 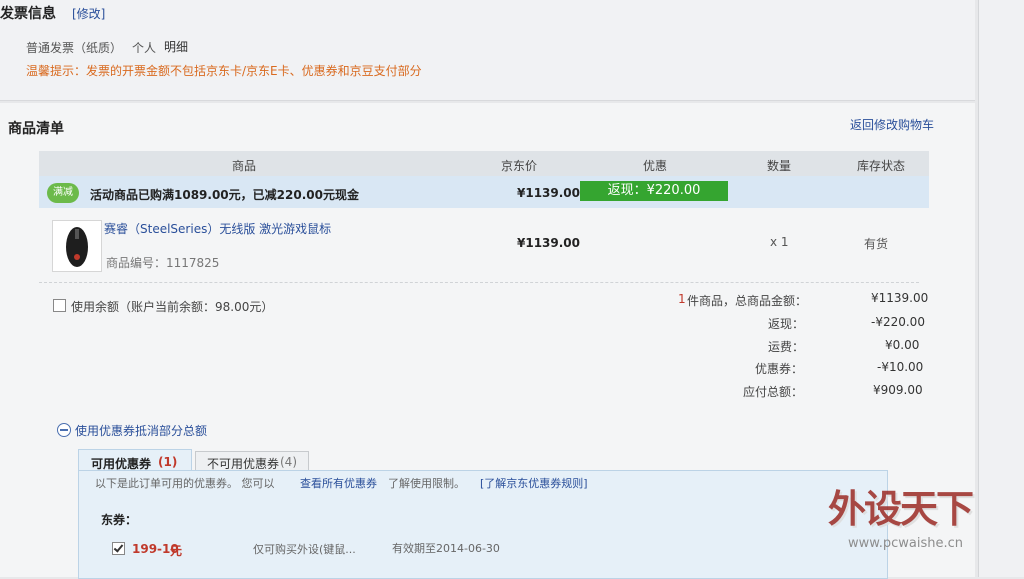 What do you see at coordinates (141, 430) in the screenshot?
I see `coupon-toggle-label: 使用优惠券抵消部分总额` at bounding box center [141, 430].